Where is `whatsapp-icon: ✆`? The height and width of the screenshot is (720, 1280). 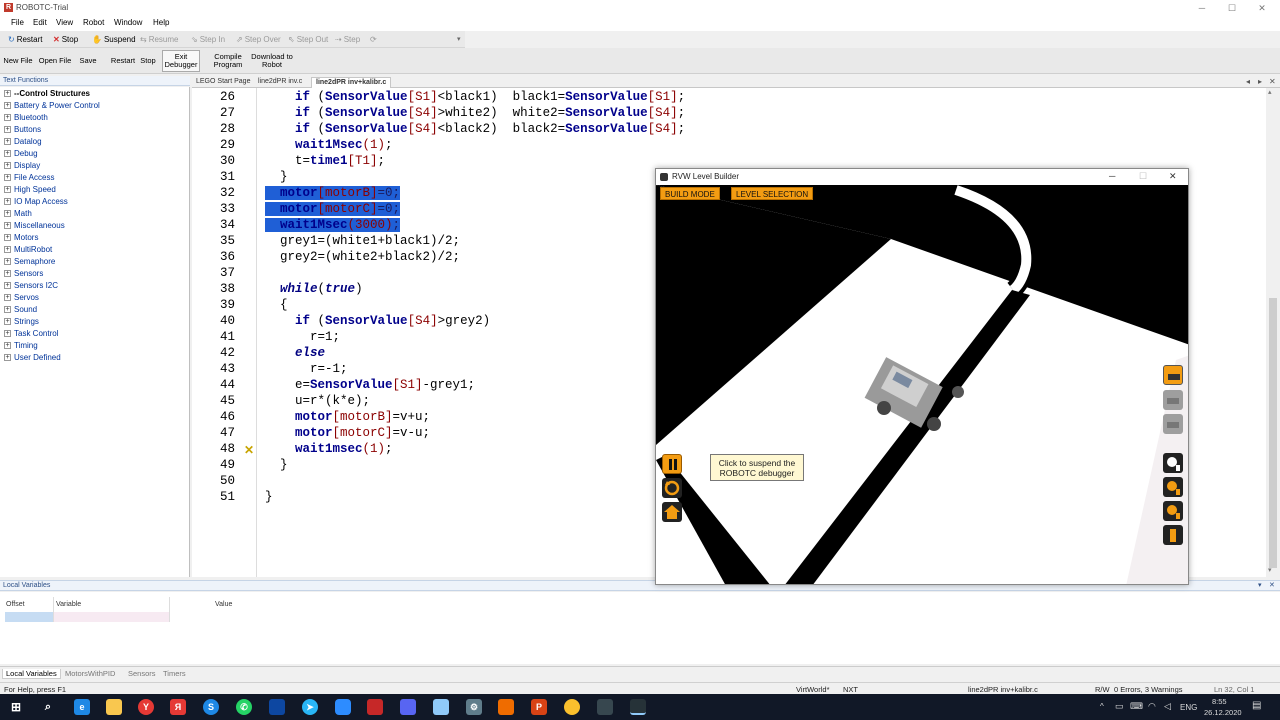
whatsapp-icon: ✆ is located at coordinates (244, 707).